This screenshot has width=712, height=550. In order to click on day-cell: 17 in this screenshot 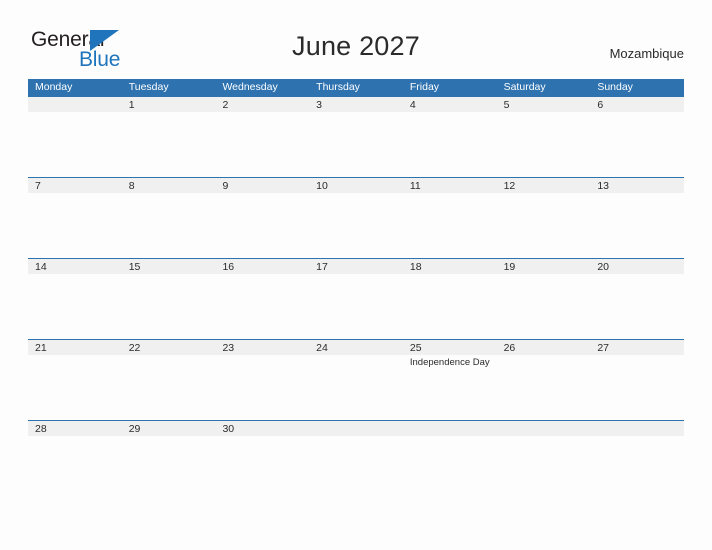, I will do `click(356, 298)`.